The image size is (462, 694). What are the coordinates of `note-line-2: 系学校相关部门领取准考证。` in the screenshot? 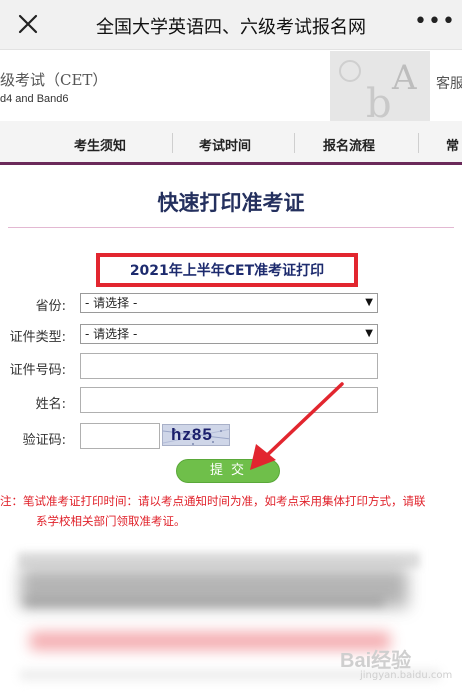 It's located at (111, 521).